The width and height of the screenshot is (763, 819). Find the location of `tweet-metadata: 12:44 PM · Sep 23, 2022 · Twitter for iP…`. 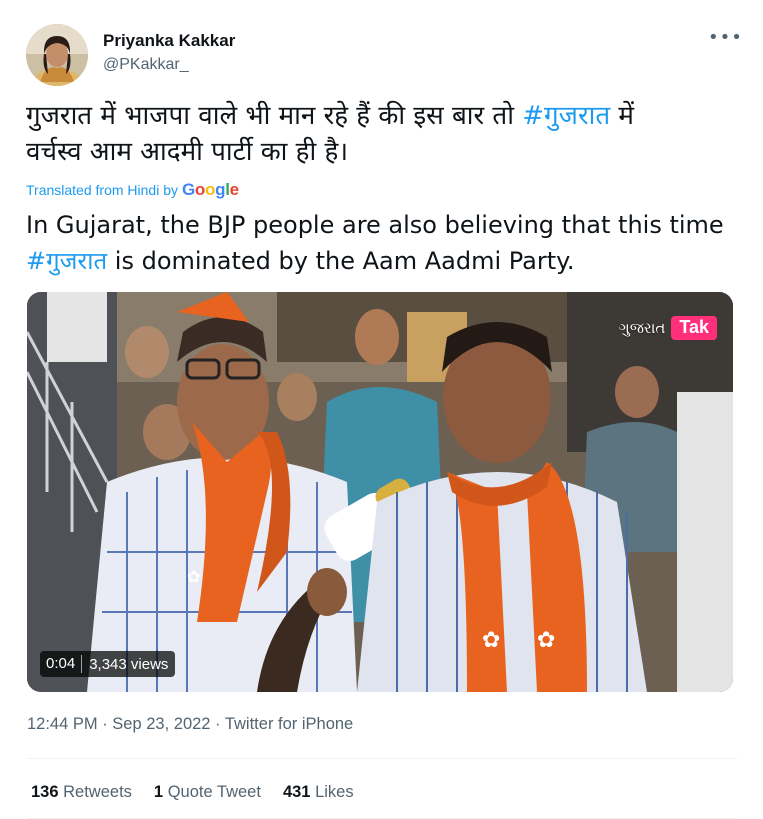

tweet-metadata: 12:44 PM · Sep 23, 2022 · Twitter for iP… is located at coordinates (190, 724).